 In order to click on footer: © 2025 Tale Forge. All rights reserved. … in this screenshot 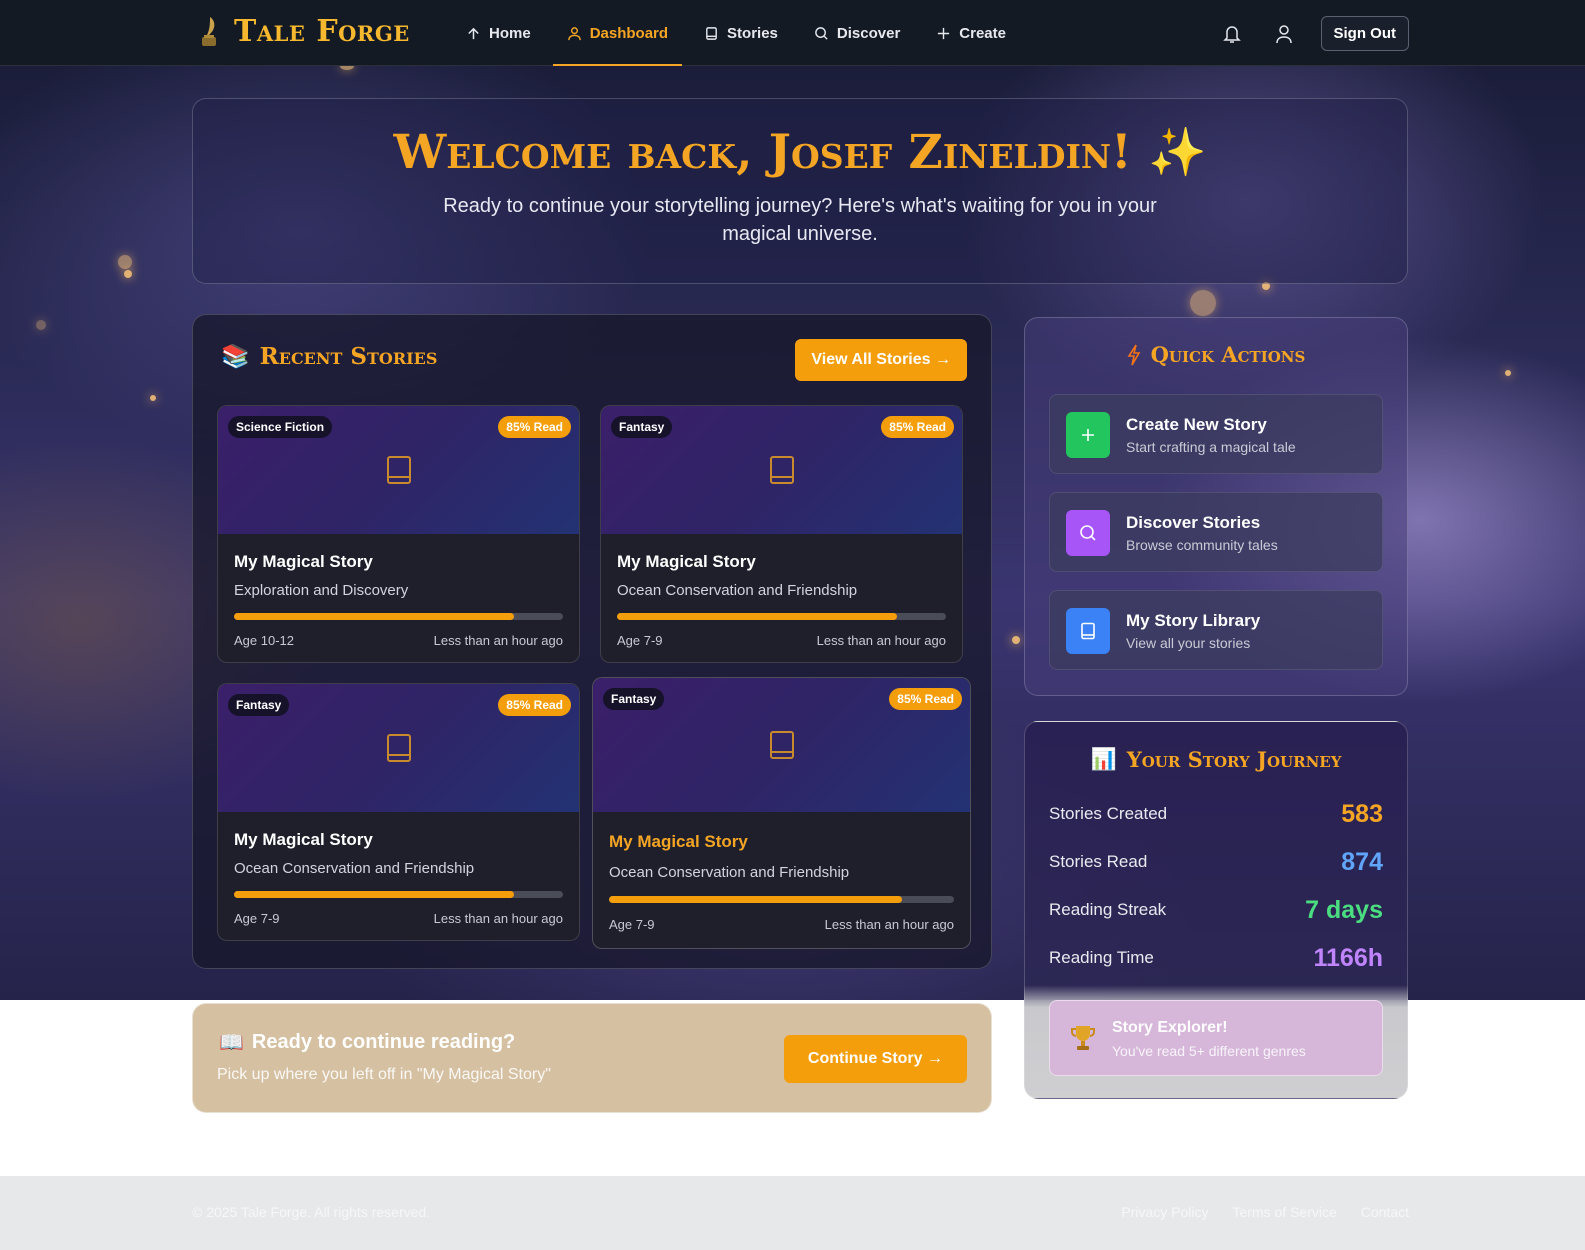, I will do `click(792, 1213)`.